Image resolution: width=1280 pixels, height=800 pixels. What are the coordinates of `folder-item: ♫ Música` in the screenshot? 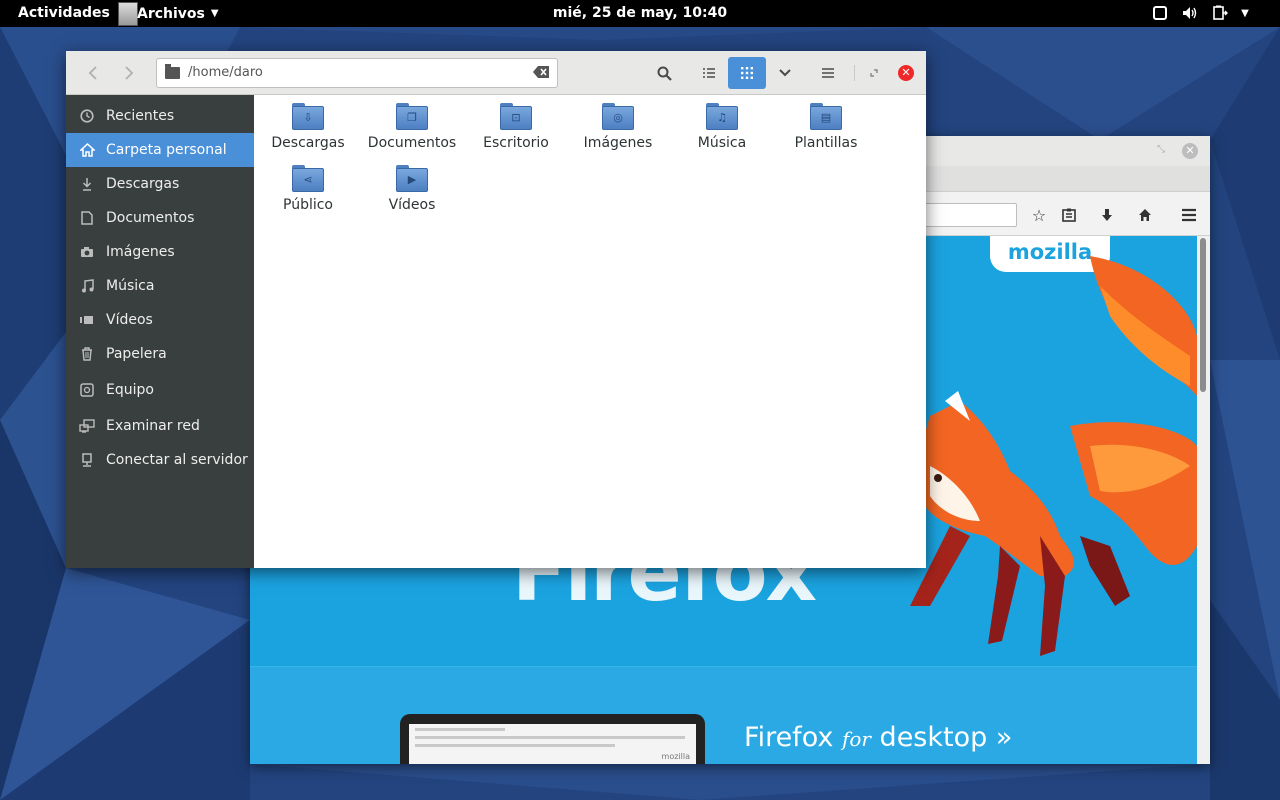 It's located at (722, 127).